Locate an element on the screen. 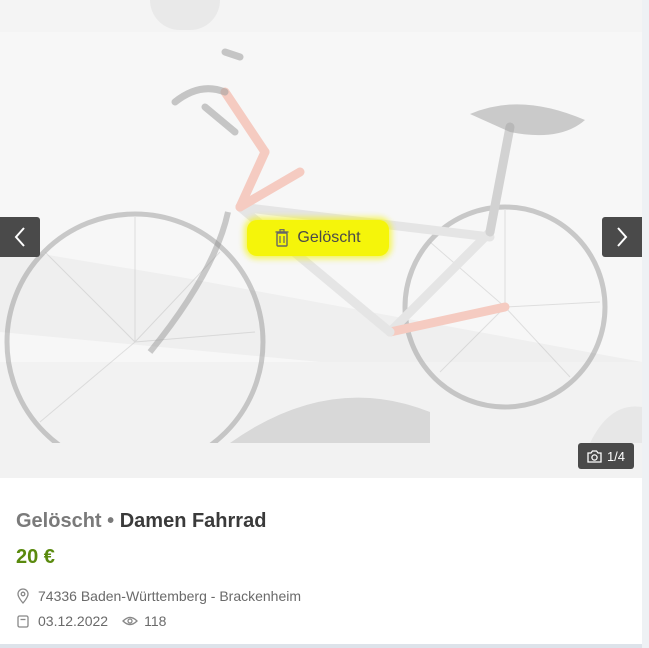 The height and width of the screenshot is (648, 649). listing-location: 74336 Baden-Württemberg - Brackenheim is located at coordinates (158, 596).